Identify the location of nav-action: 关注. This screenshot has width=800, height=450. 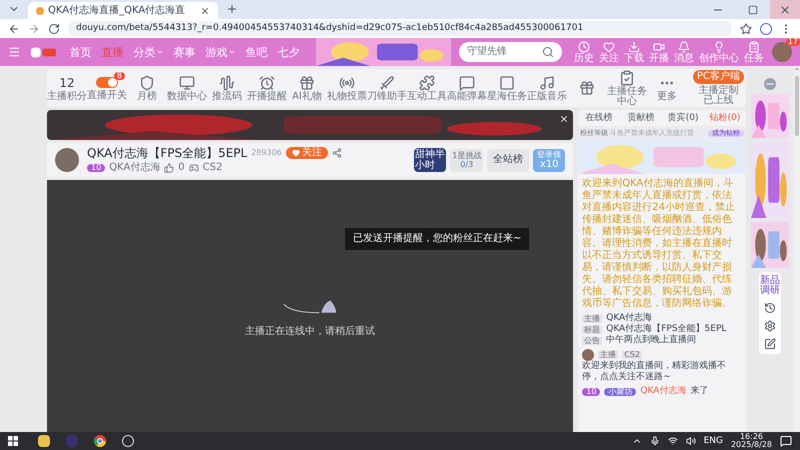
(609, 52).